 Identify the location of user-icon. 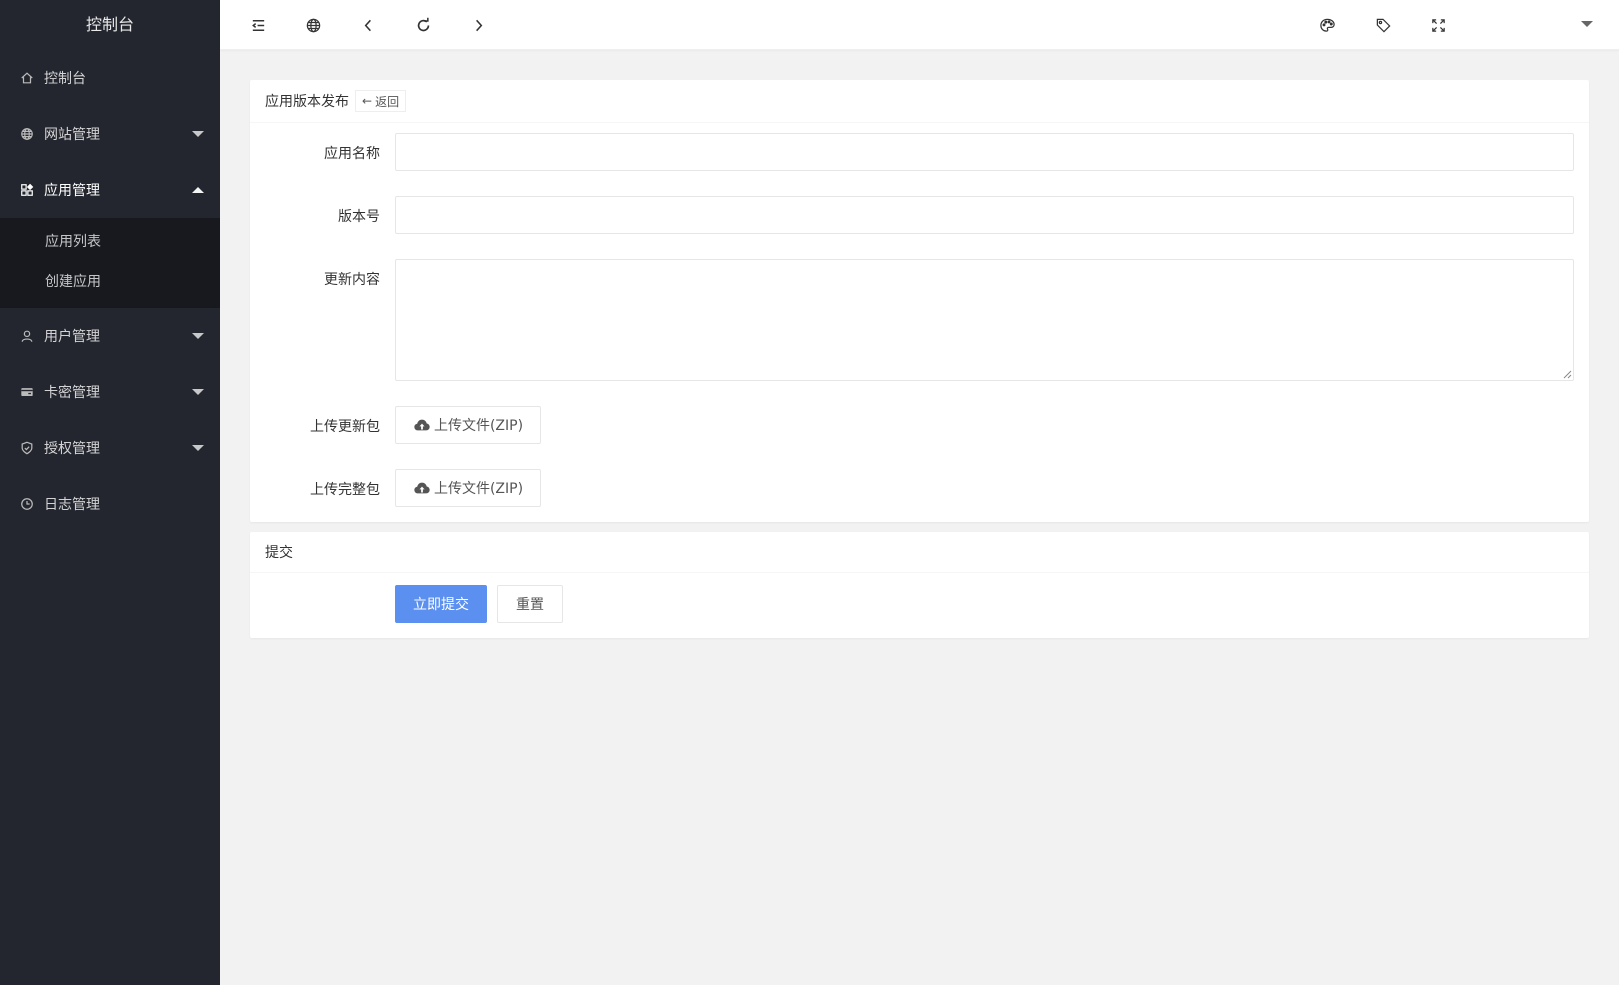
(27, 336).